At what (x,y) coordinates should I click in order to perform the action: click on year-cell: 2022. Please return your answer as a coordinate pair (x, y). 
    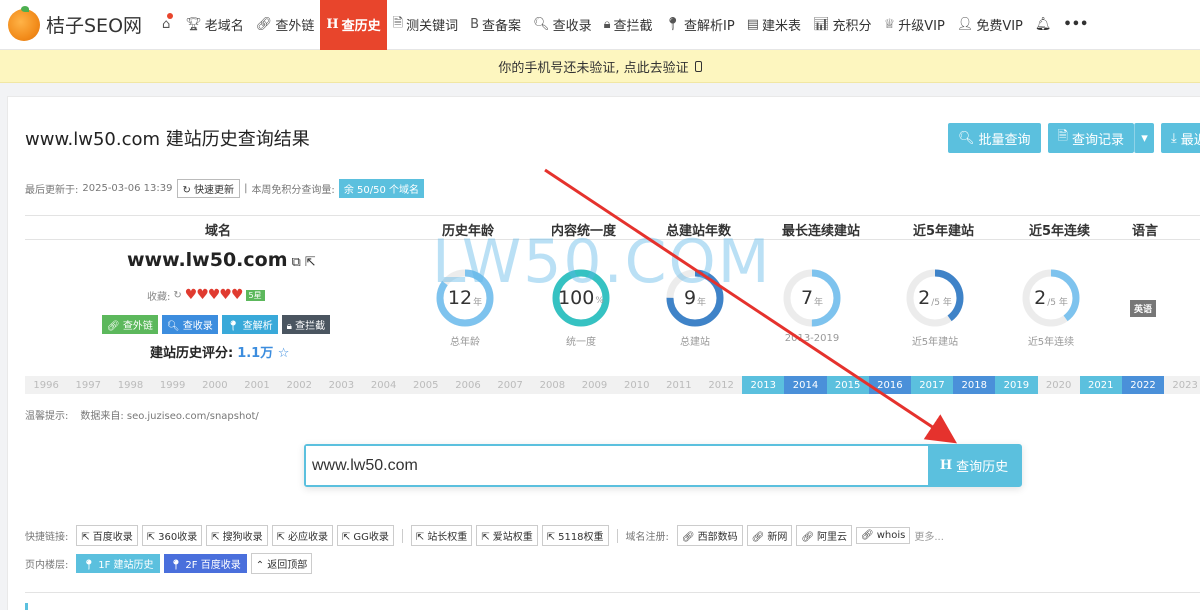
    Looking at the image, I should click on (1143, 385).